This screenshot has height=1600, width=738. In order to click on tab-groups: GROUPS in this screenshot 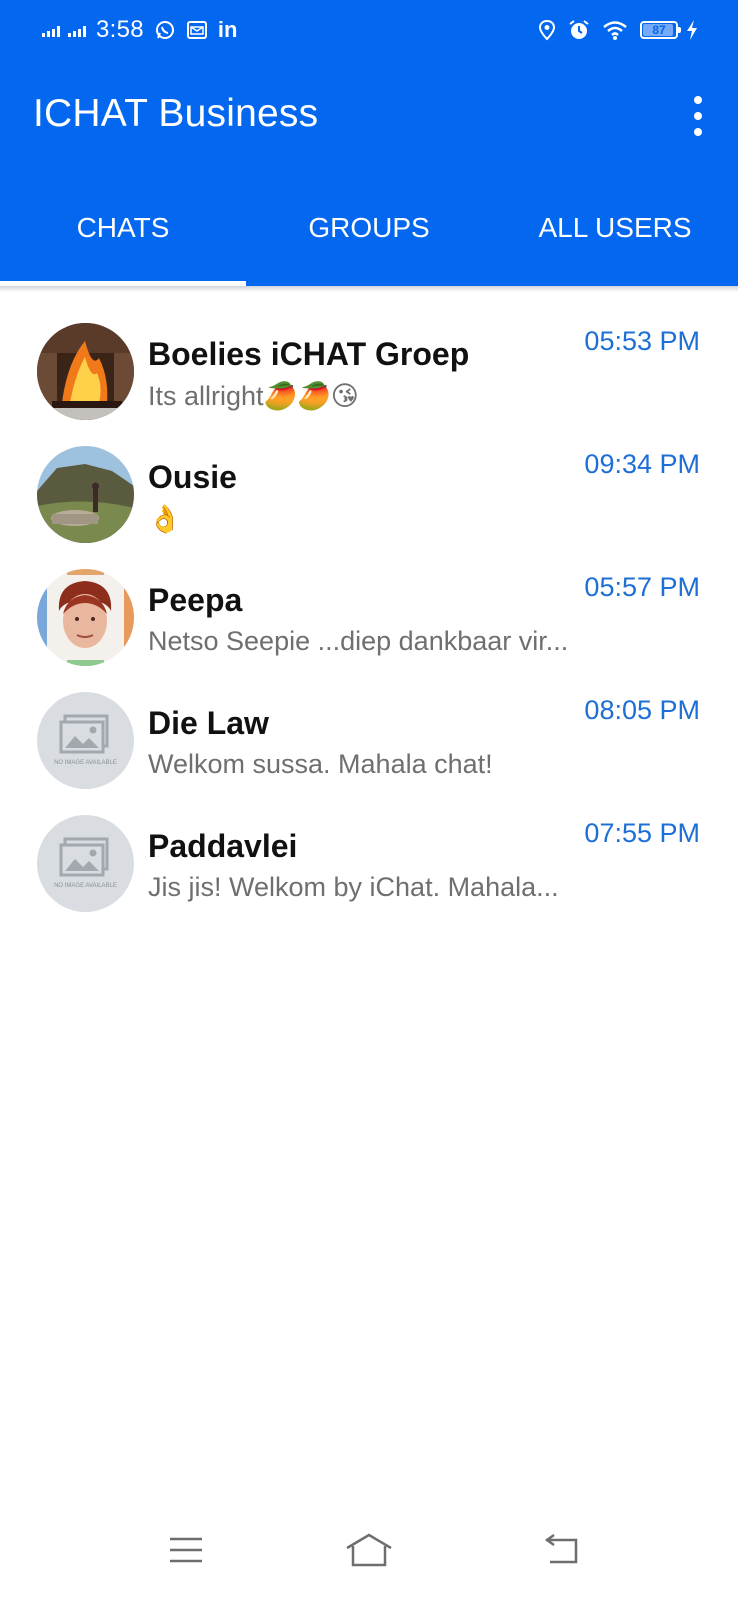, I will do `click(369, 238)`.